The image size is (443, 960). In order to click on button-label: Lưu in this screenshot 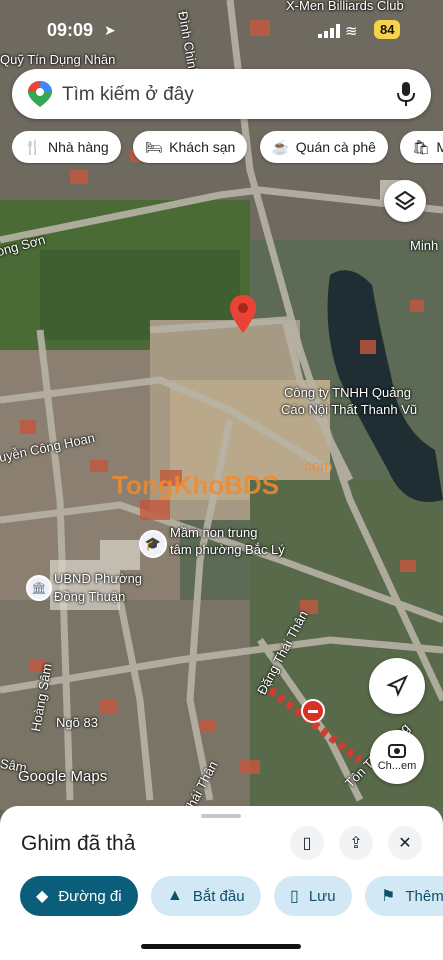, I will do `click(322, 896)`.